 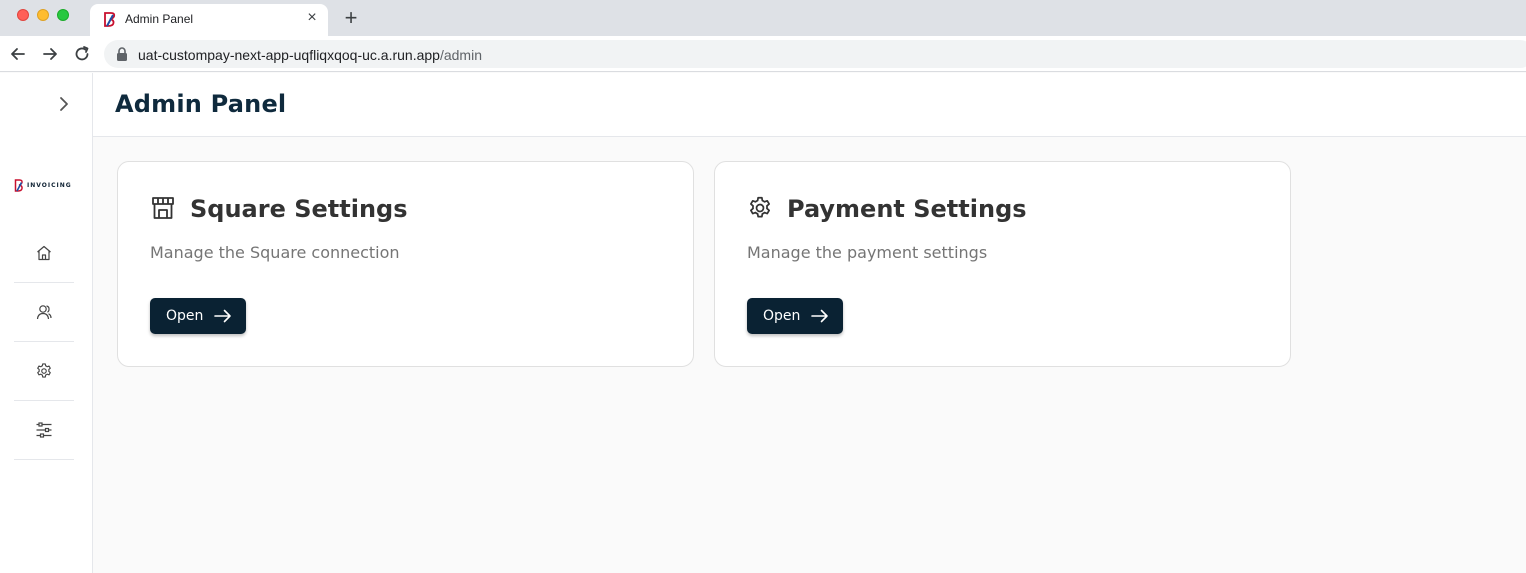 What do you see at coordinates (907, 209) in the screenshot?
I see `card-title: Payment Settings` at bounding box center [907, 209].